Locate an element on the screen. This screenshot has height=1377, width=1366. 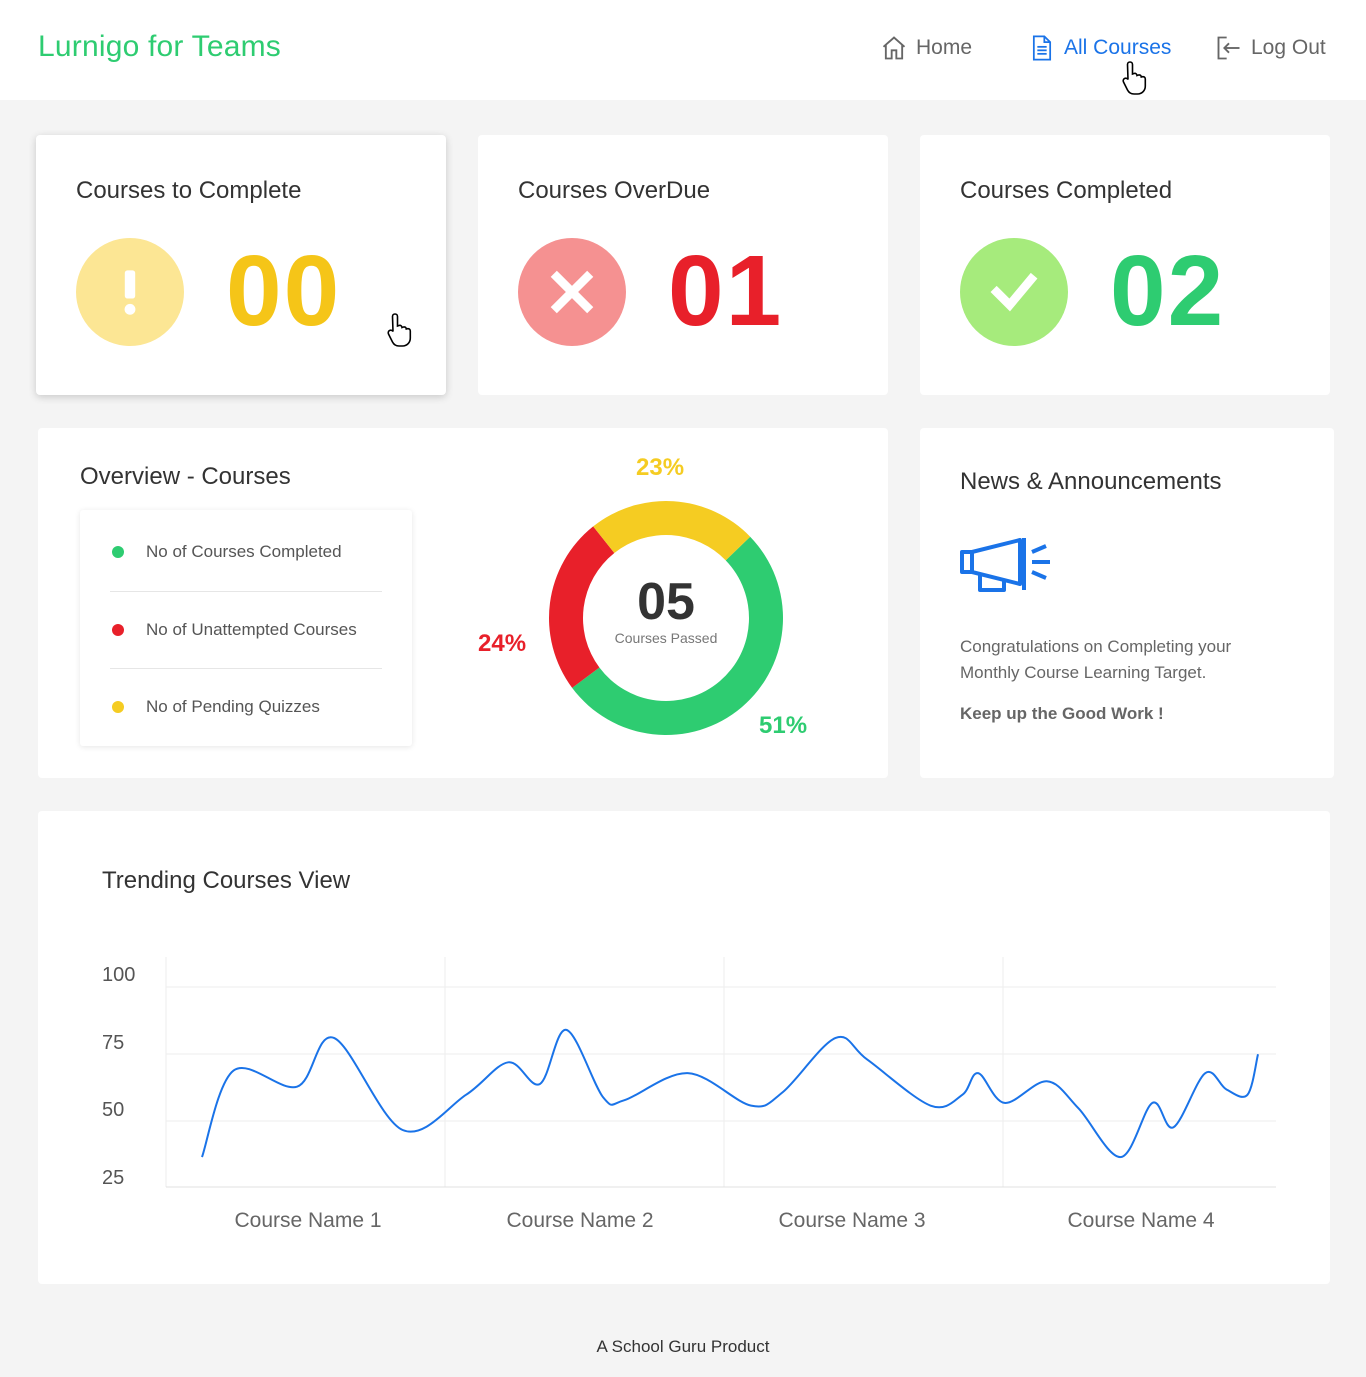
donut-center-label: Courses Passed is located at coordinates (666, 638).